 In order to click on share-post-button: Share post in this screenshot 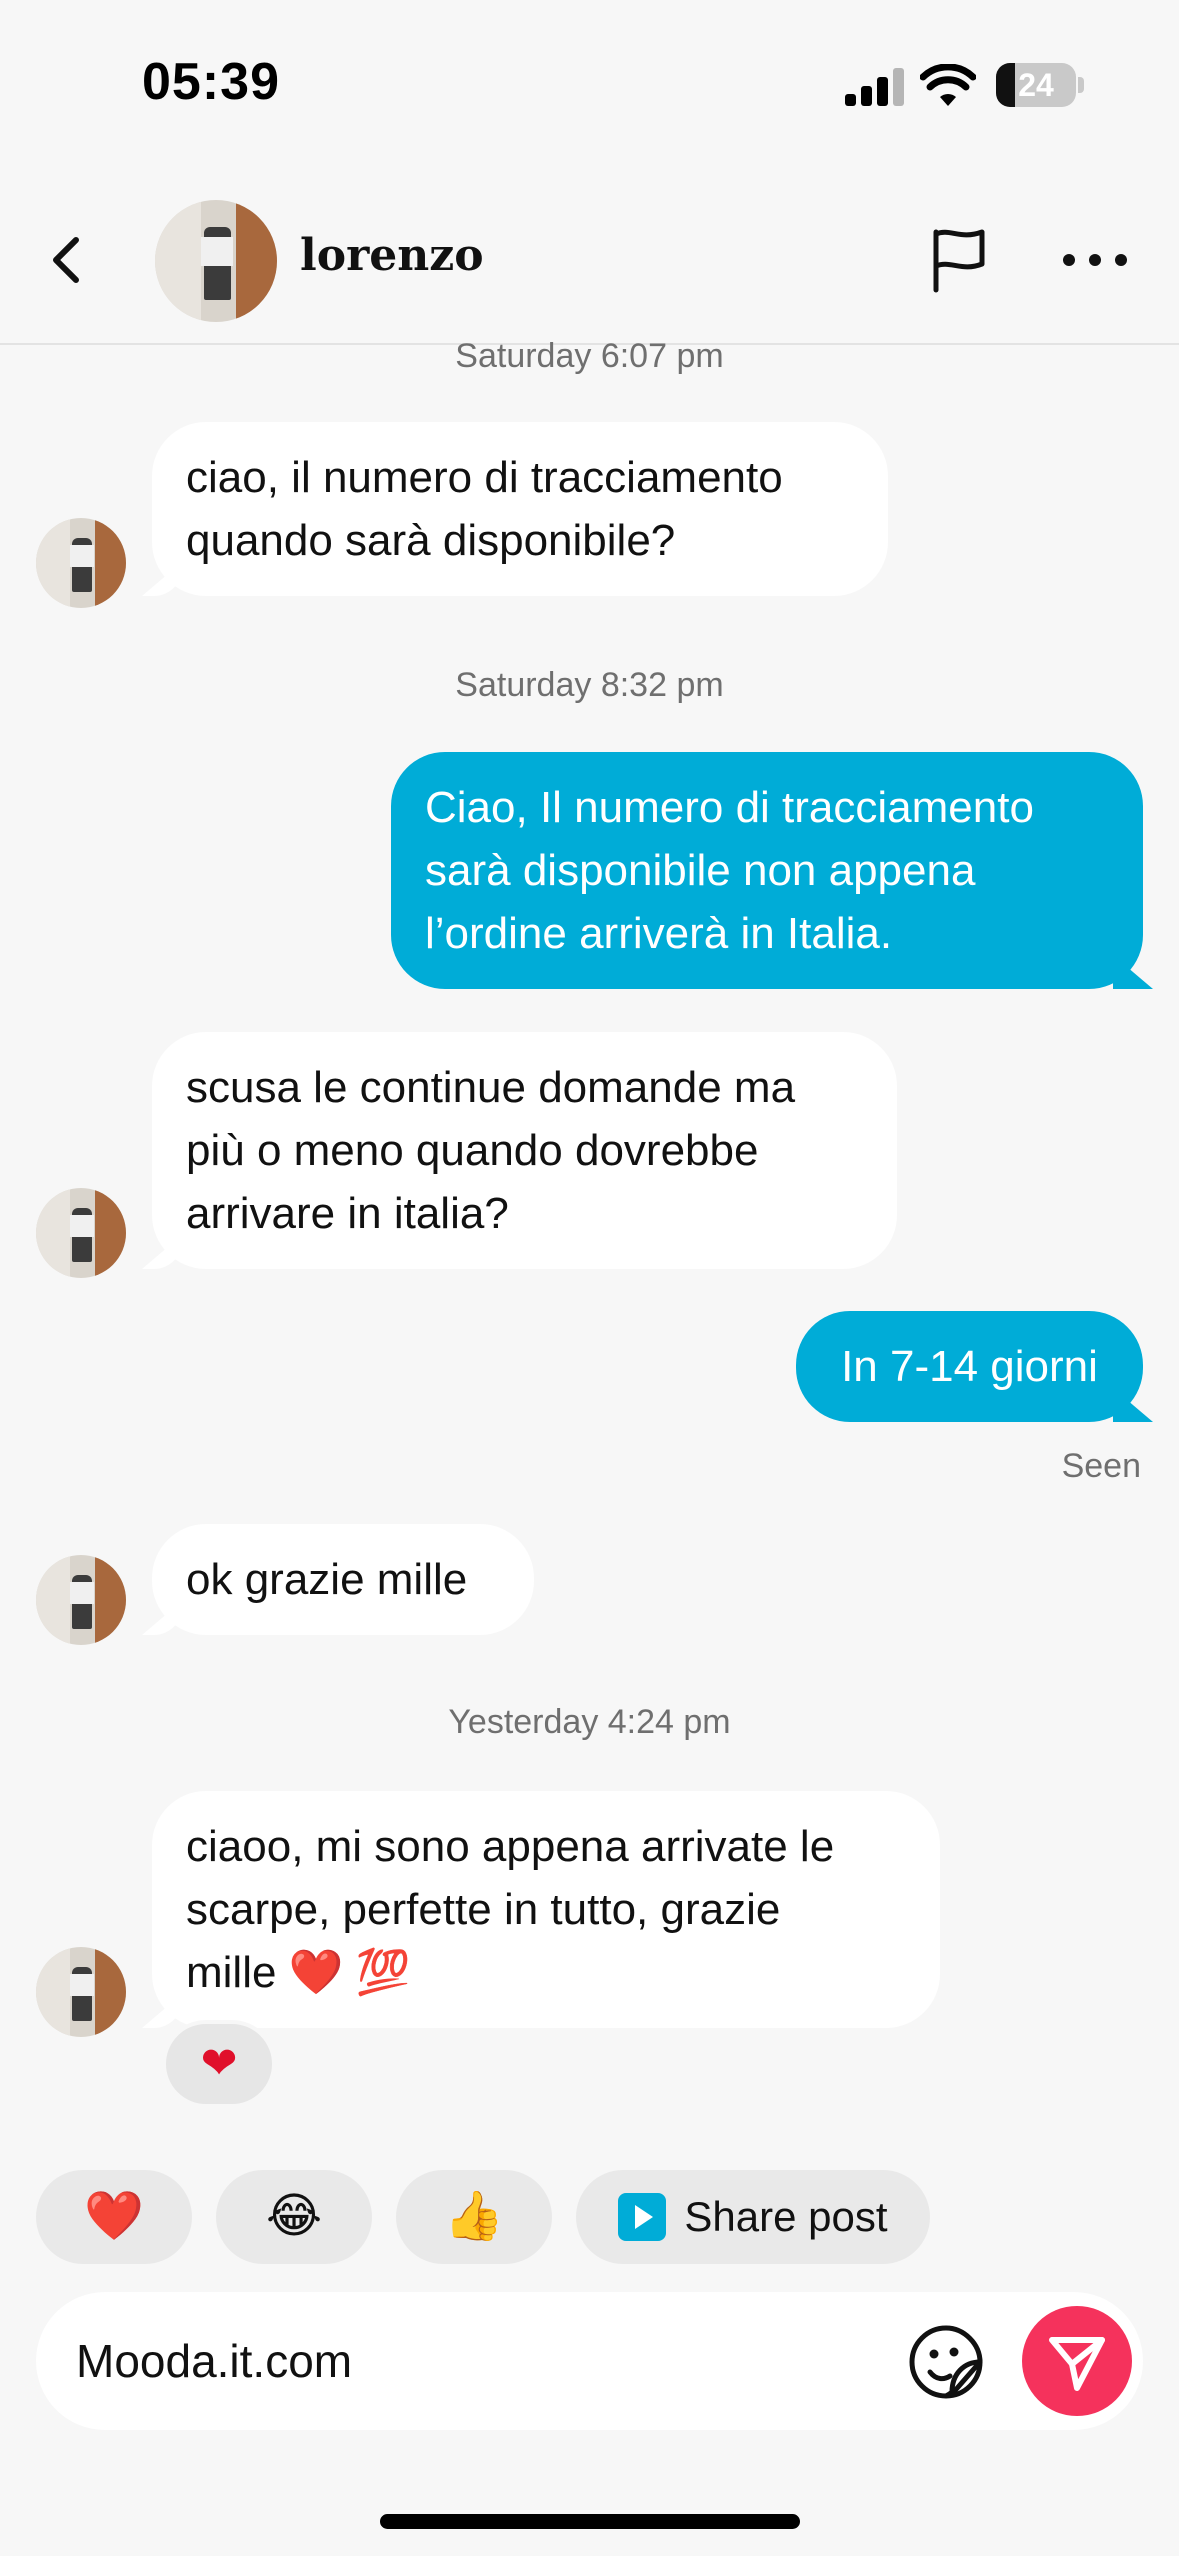, I will do `click(753, 2217)`.